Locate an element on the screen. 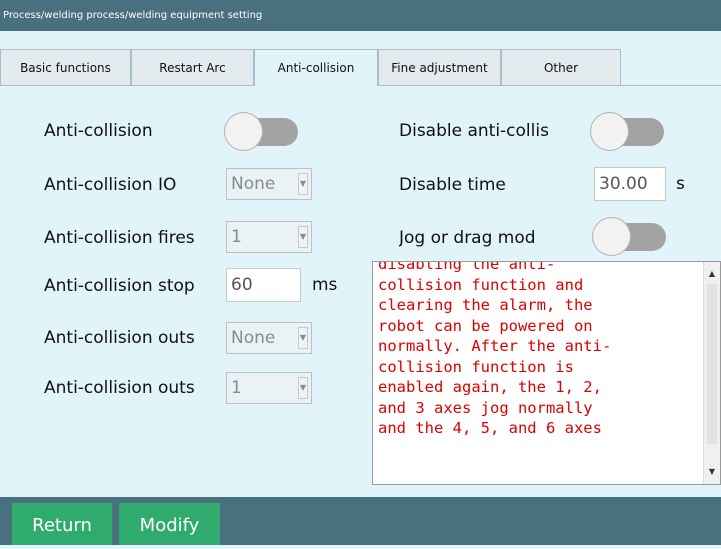  anti-collision-fires-label: Anti-collision fires is located at coordinates (119, 238).